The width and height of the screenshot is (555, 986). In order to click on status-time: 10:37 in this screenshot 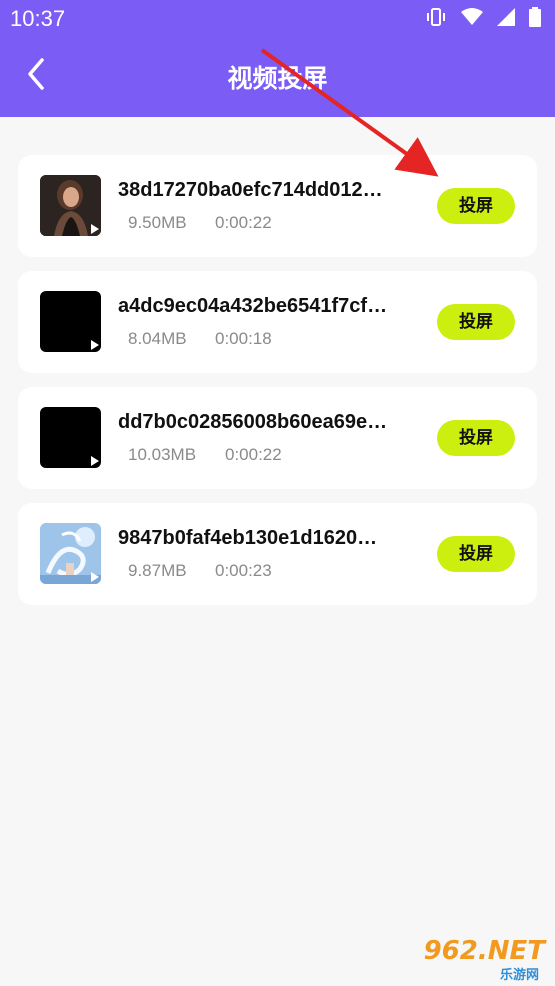, I will do `click(38, 18)`.